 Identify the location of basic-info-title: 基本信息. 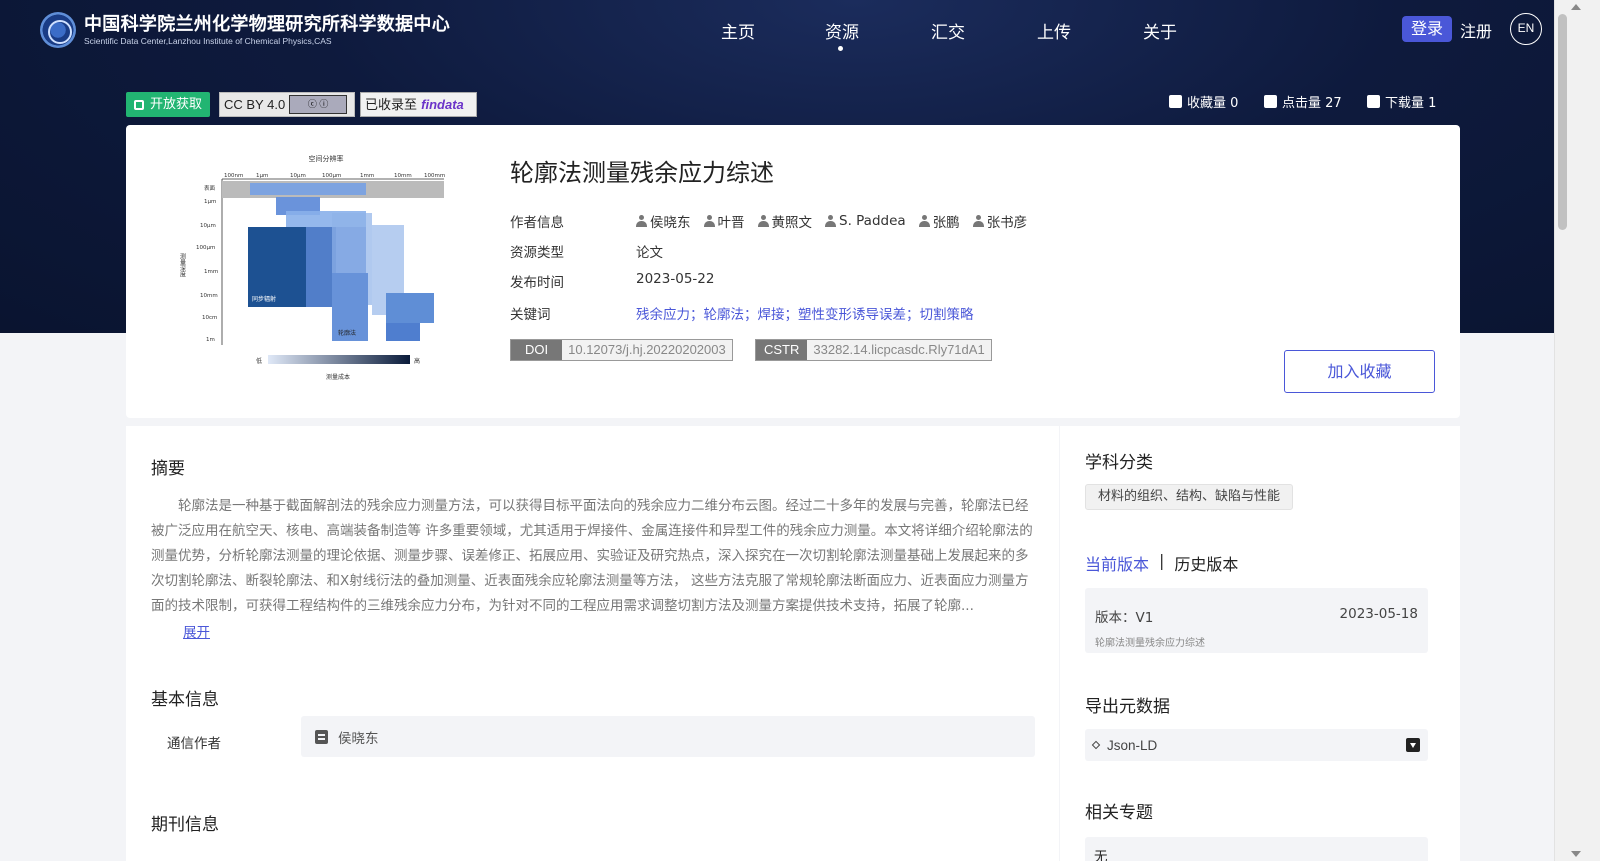
(185, 700).